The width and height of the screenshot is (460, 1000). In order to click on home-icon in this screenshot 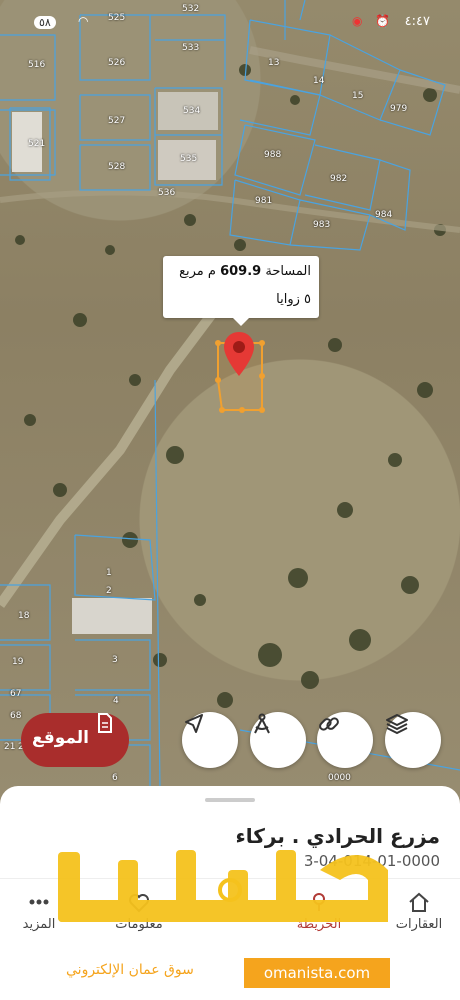, I will do `click(419, 902)`.